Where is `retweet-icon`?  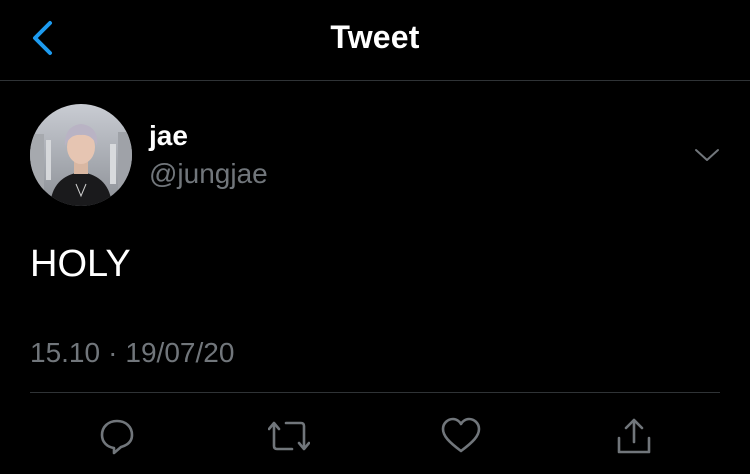
retweet-icon is located at coordinates (289, 436).